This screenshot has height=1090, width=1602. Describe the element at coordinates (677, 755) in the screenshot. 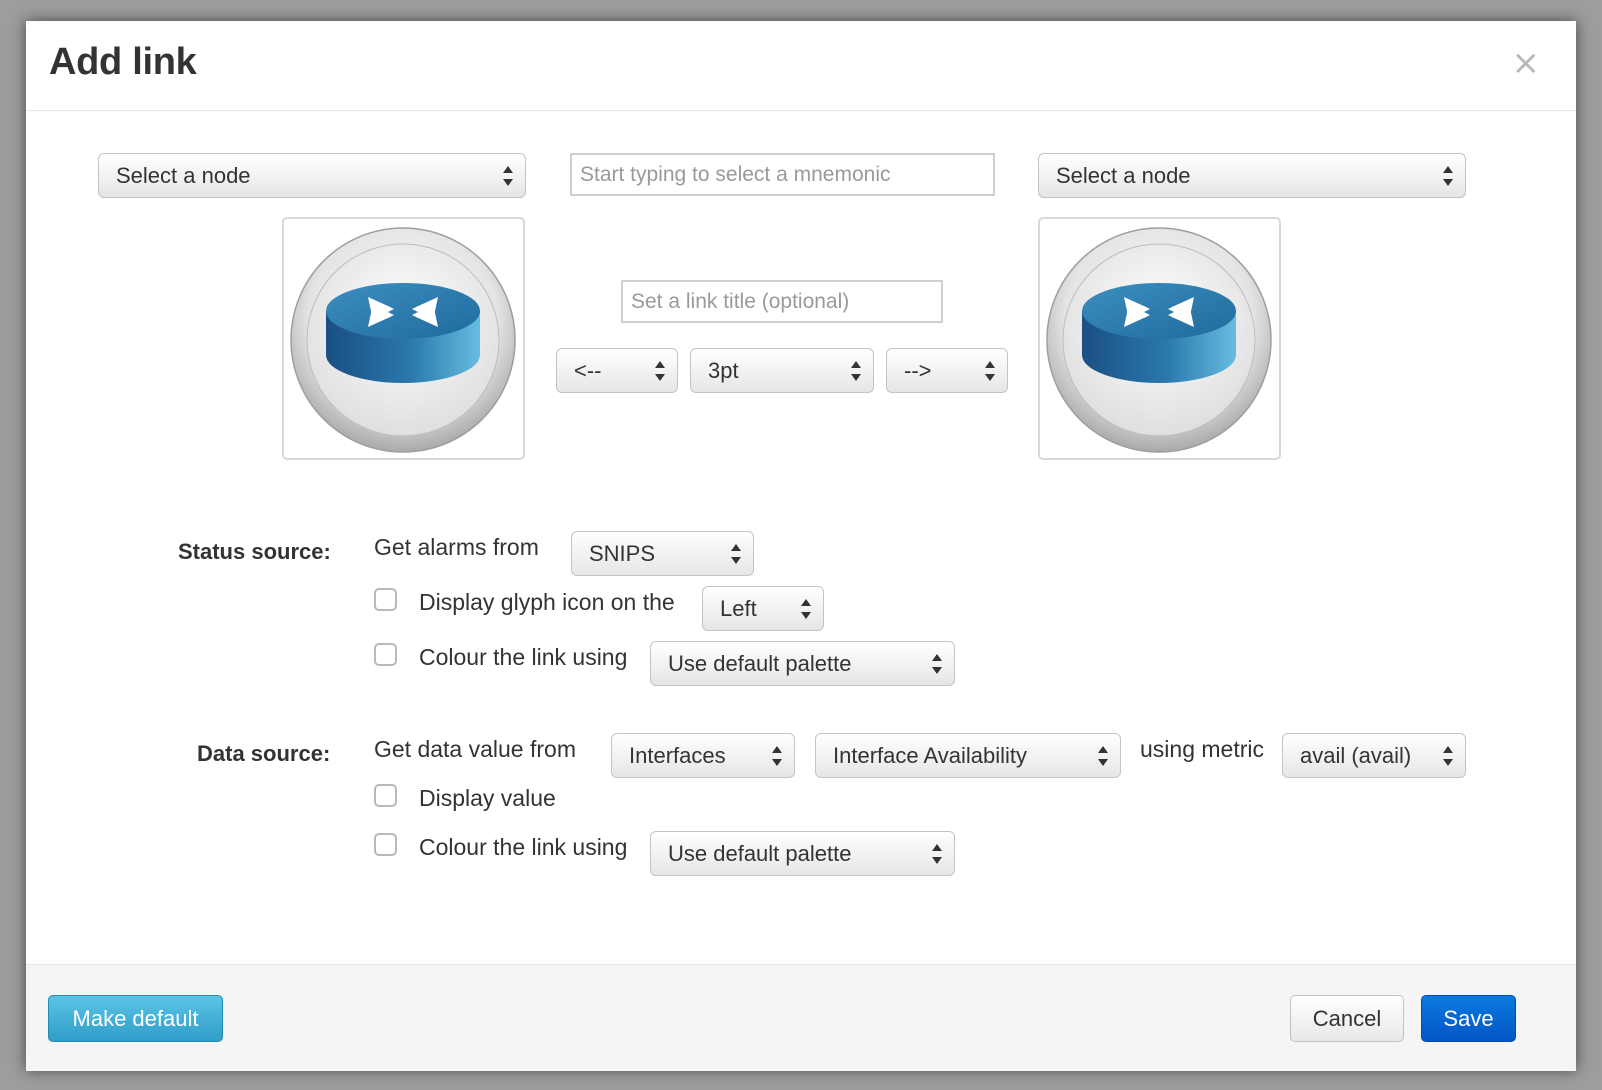

I see `data-source-select-value: Interfaces` at that location.